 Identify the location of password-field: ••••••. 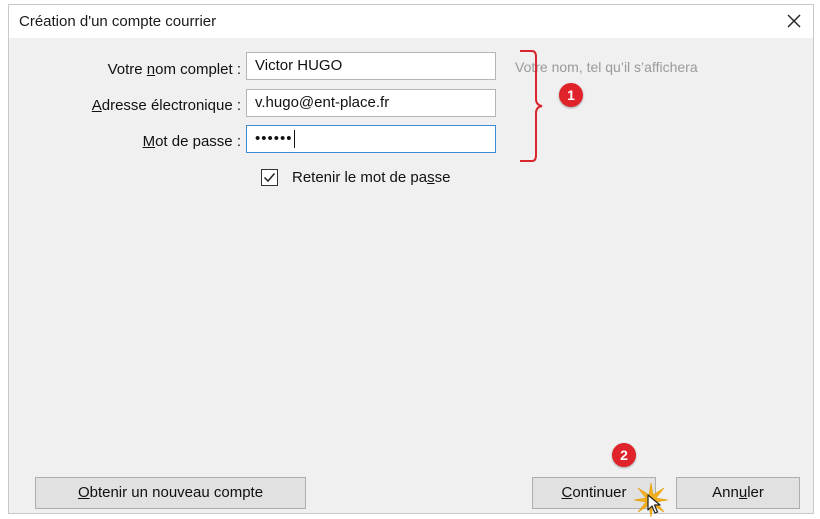
(371, 139).